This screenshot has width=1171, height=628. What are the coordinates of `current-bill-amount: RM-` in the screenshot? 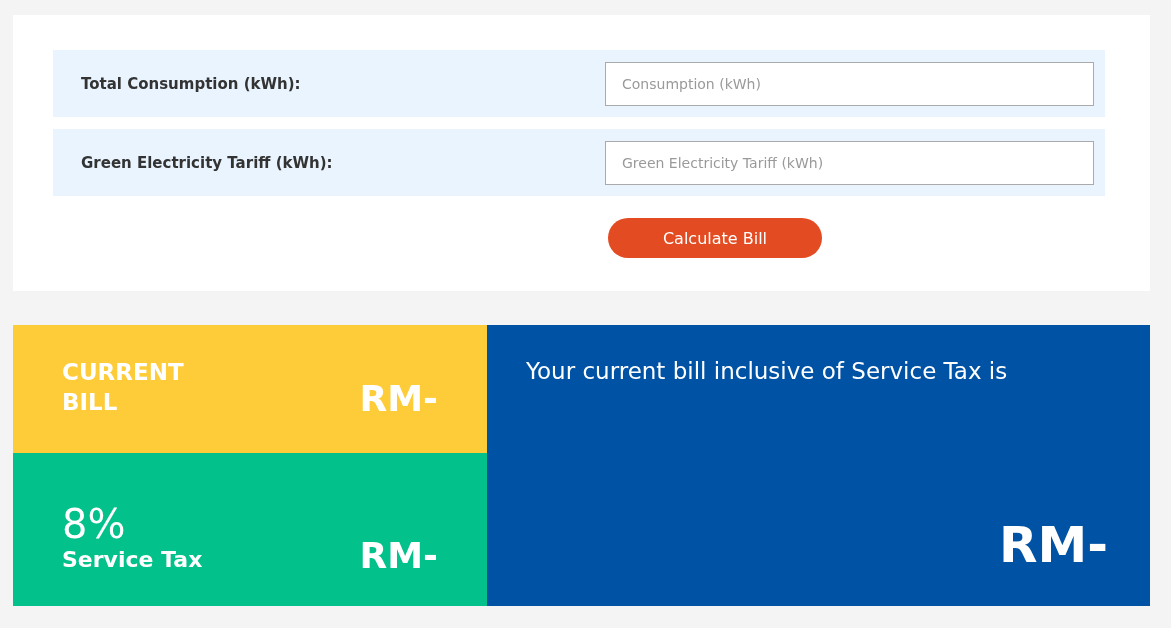 It's located at (398, 398).